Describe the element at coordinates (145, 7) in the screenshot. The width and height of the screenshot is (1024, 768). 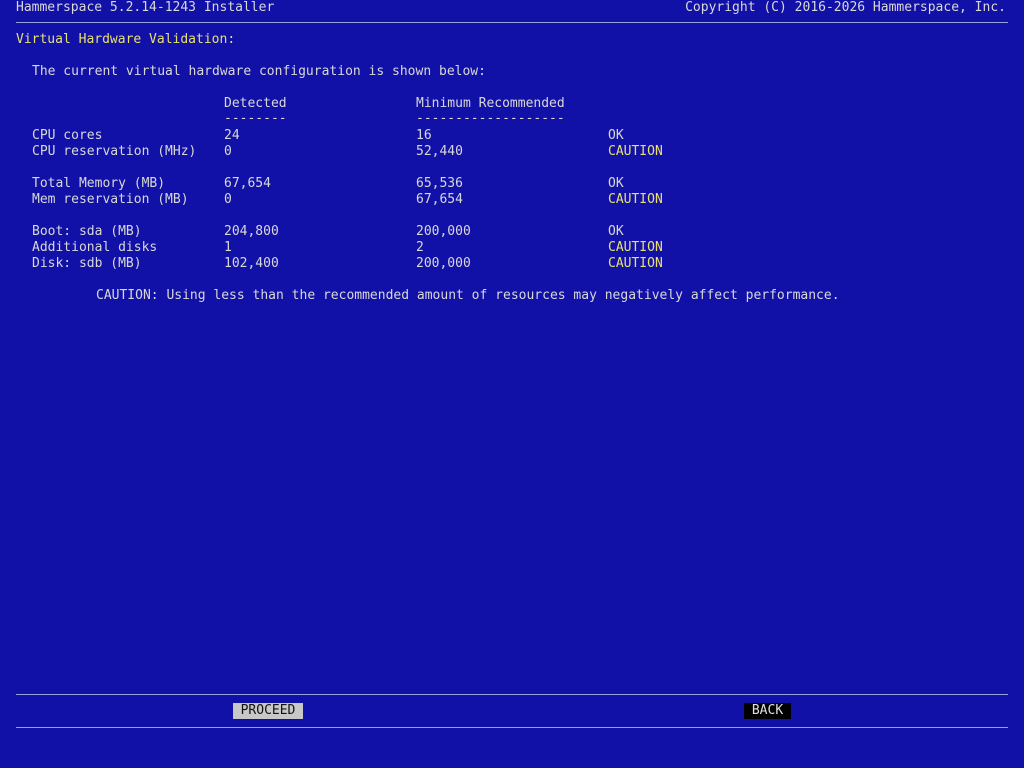
I see `installer-title: Hammerspace 5.2.14-1243 Installer` at that location.